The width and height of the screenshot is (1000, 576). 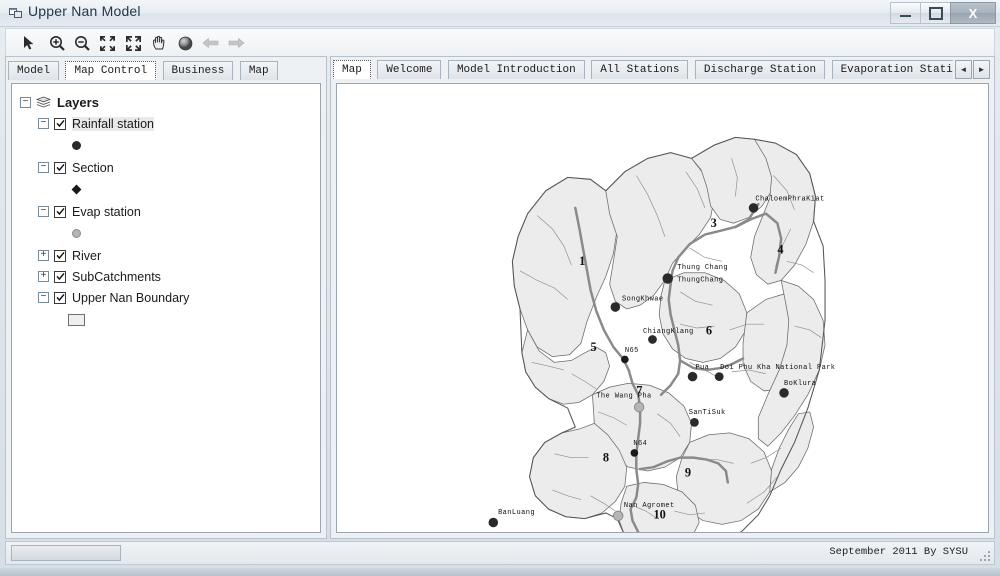 I want to click on minimize-icon, so click(x=905, y=16).